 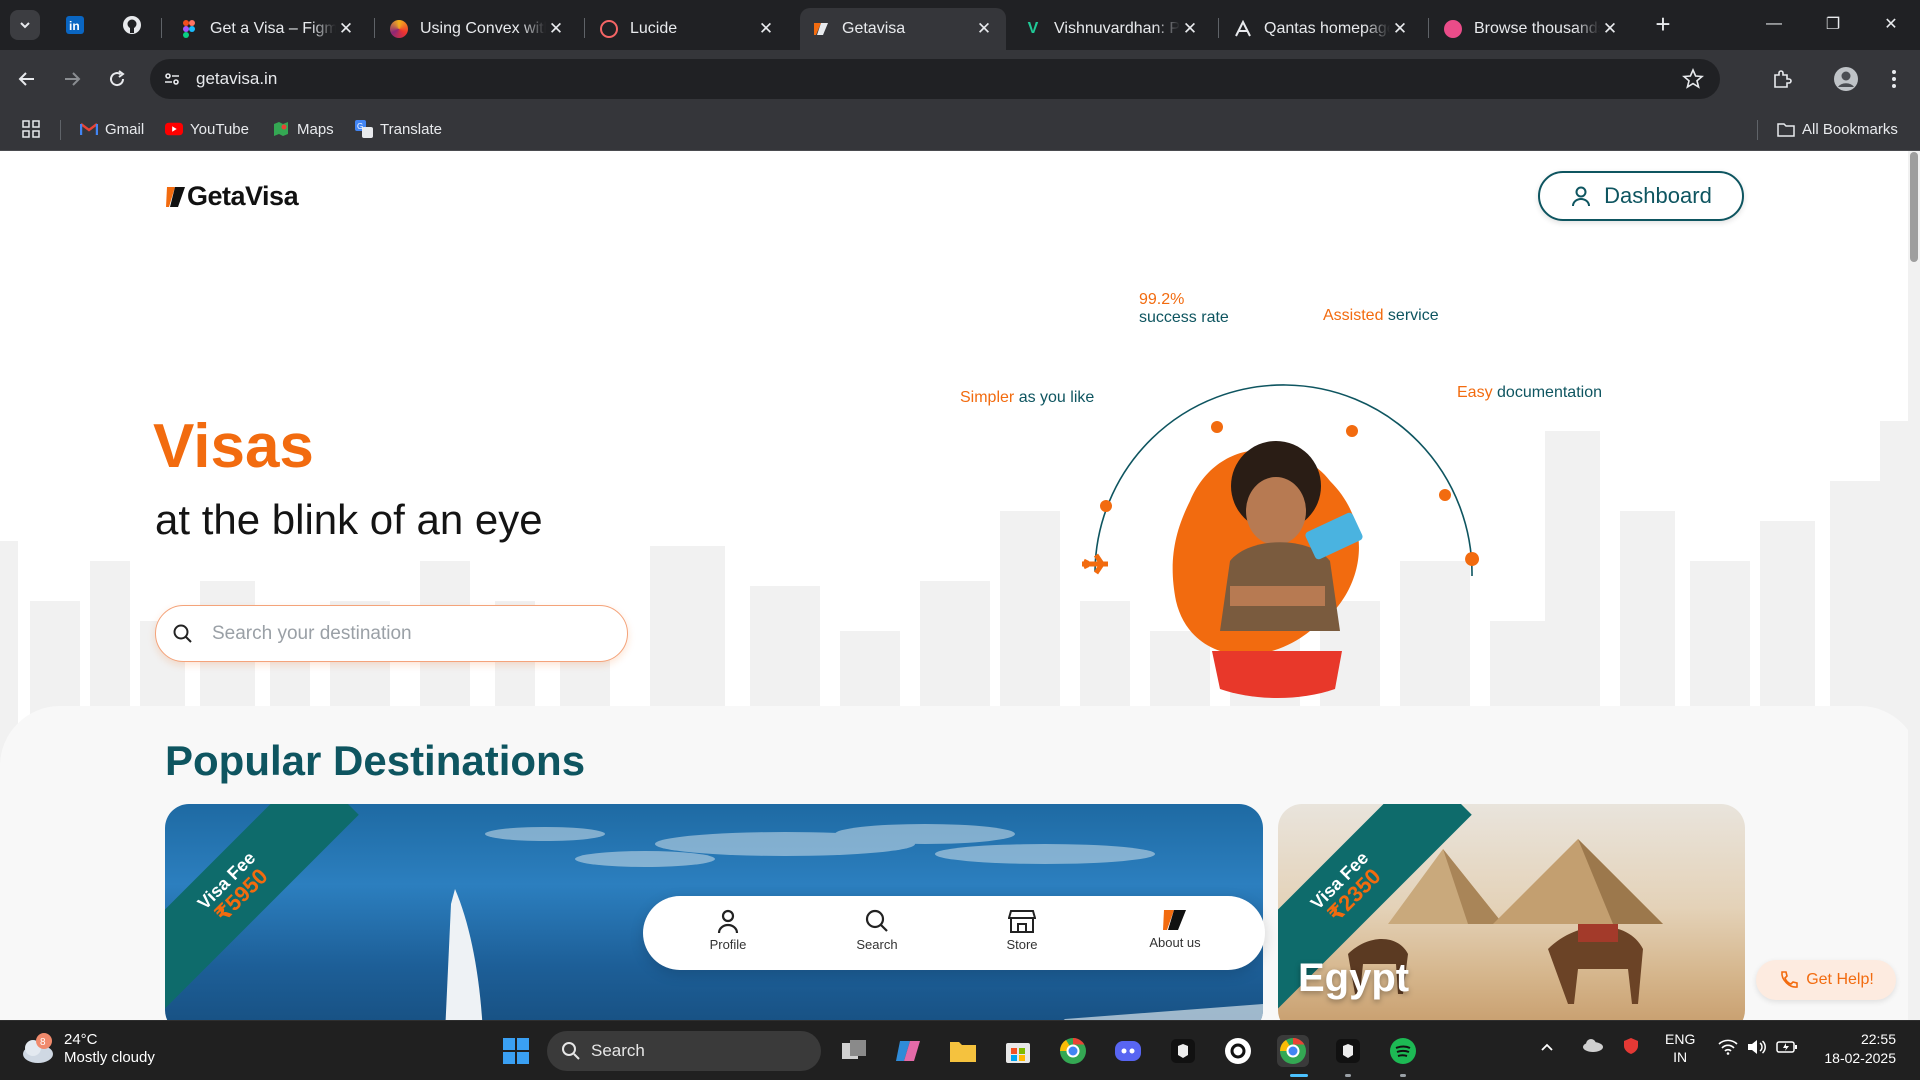 What do you see at coordinates (1728, 1049) in the screenshot?
I see `network-icon` at bounding box center [1728, 1049].